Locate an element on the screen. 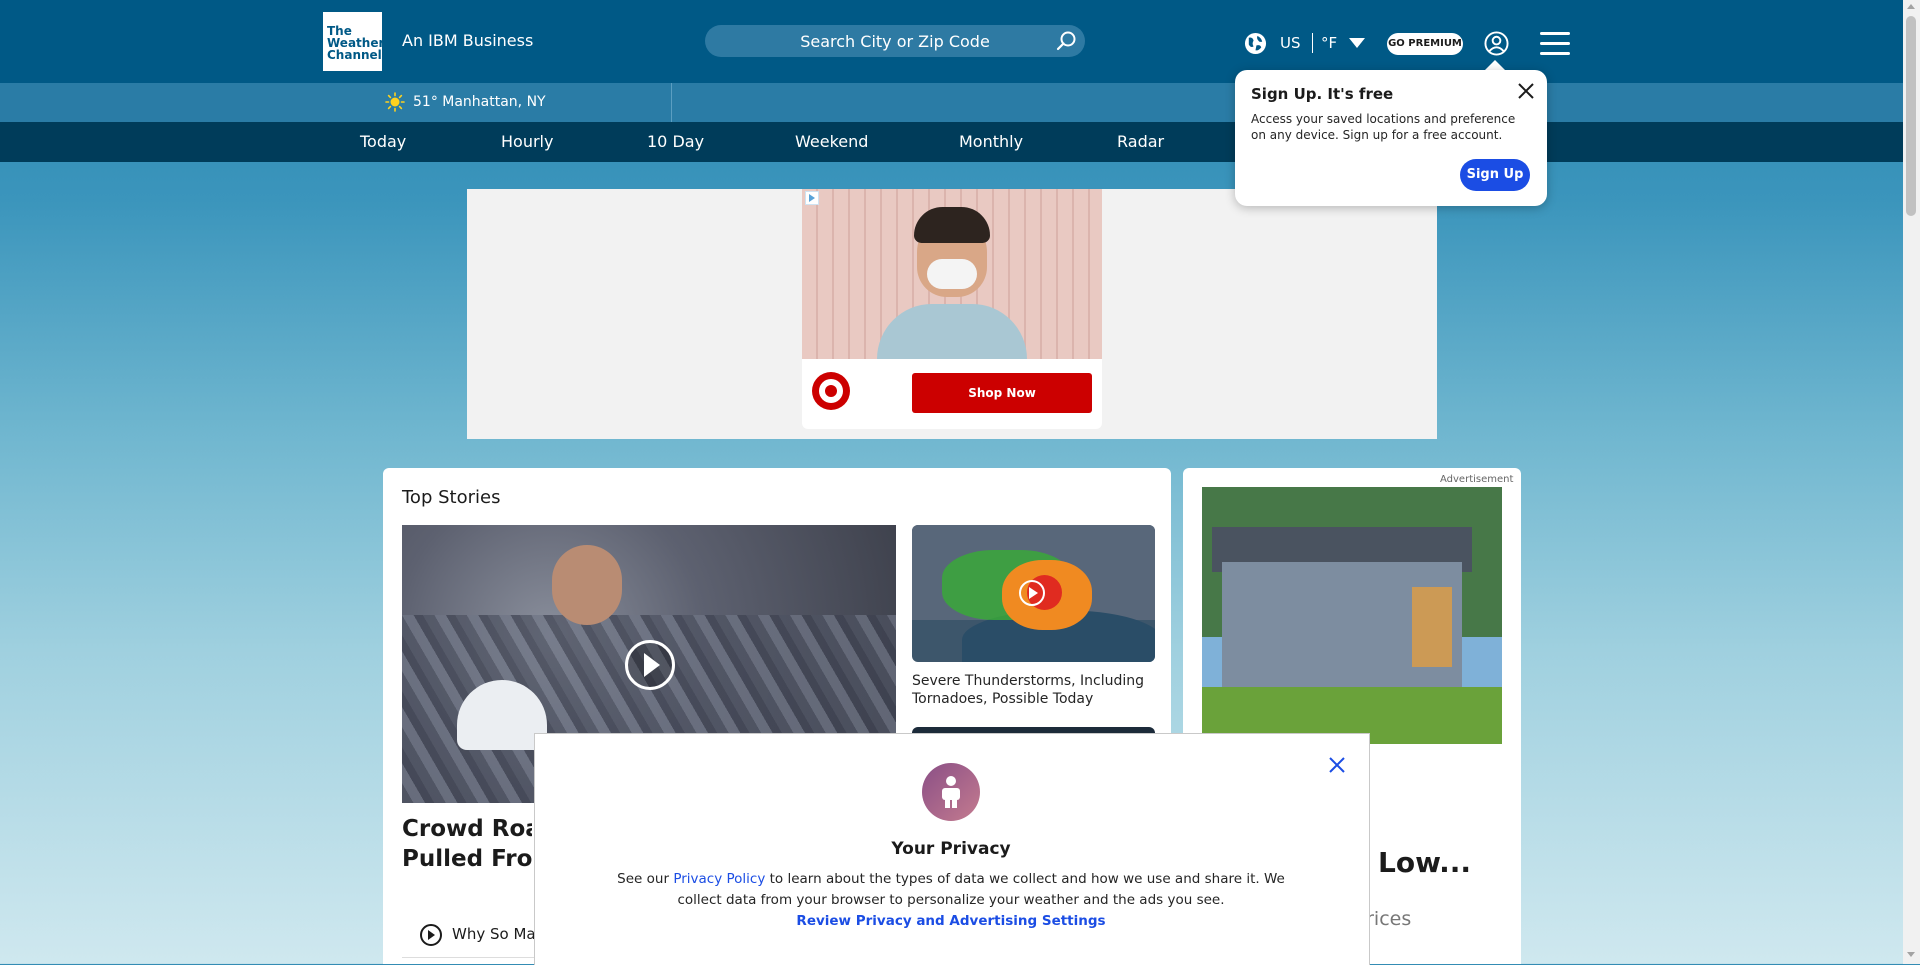 The image size is (1920, 965). play-circle-icon is located at coordinates (431, 935).